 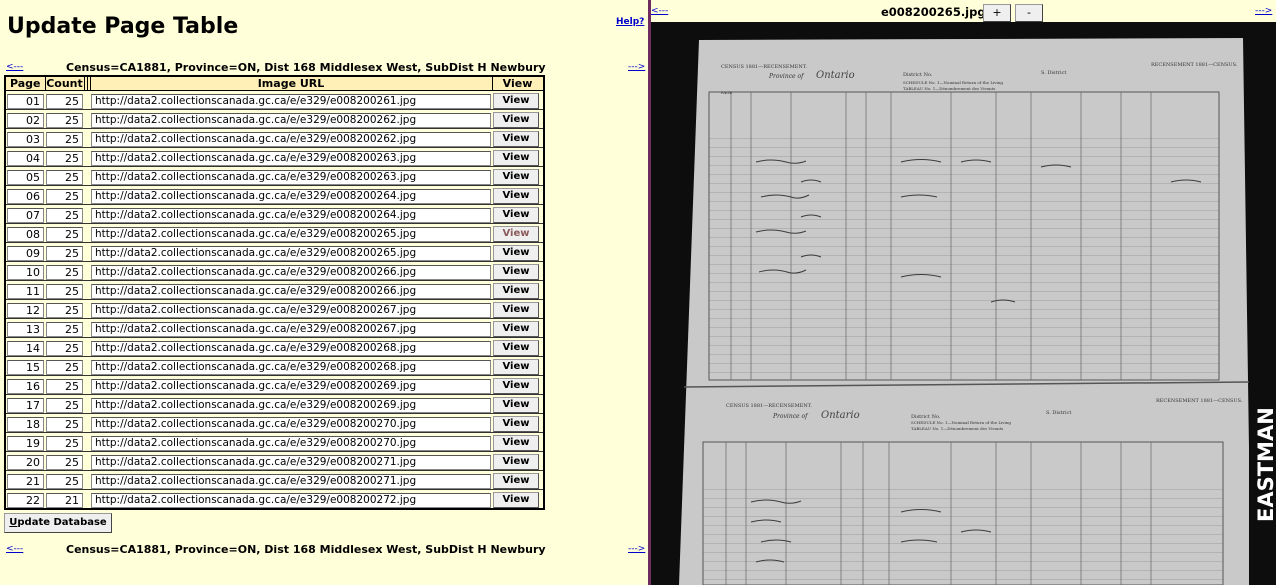 I want to click on page-number-field: 06, so click(x=25, y=196).